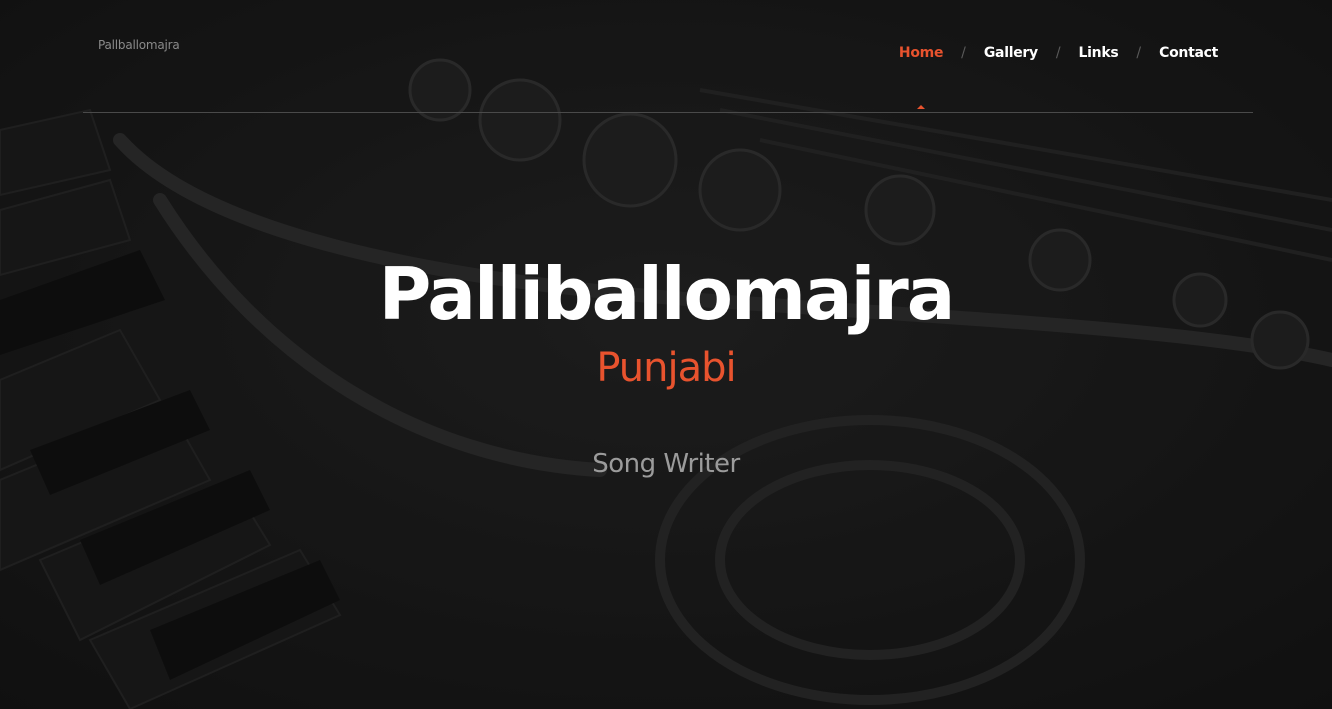 The height and width of the screenshot is (709, 1332). What do you see at coordinates (1058, 77) in the screenshot?
I see `main-nav: Home / Gallery / Links / Contact` at bounding box center [1058, 77].